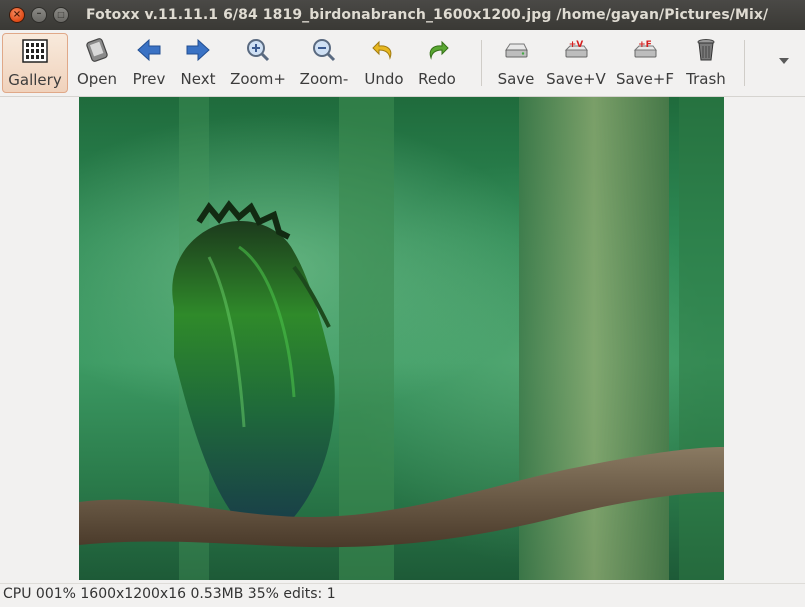 The height and width of the screenshot is (607, 805). I want to click on zoom-in-icon, so click(258, 50).